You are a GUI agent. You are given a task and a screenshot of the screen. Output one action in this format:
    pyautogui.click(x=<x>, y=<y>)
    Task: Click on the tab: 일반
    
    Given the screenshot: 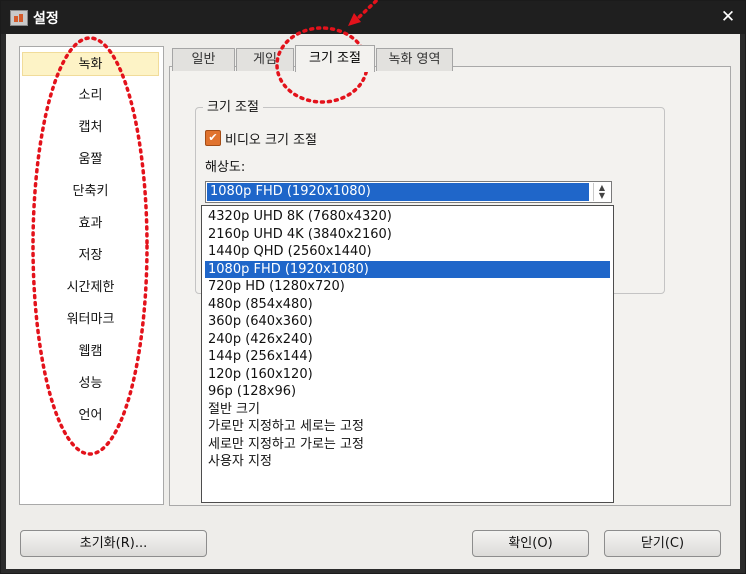 What is the action you would take?
    pyautogui.click(x=203, y=59)
    